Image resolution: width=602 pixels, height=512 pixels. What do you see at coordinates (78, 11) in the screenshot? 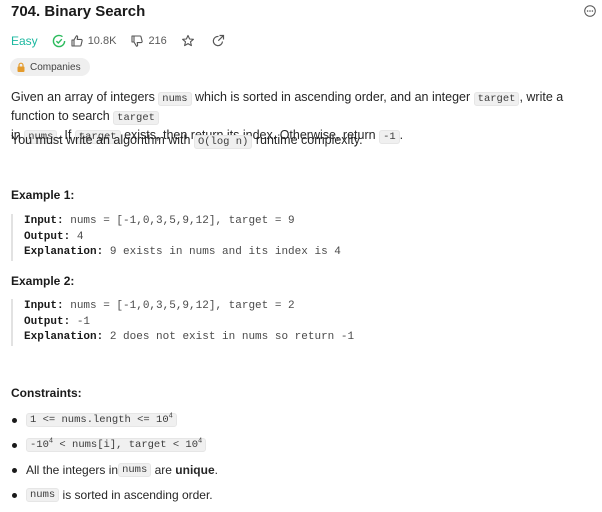
I see `problem-title: 704. Binary Search` at bounding box center [78, 11].